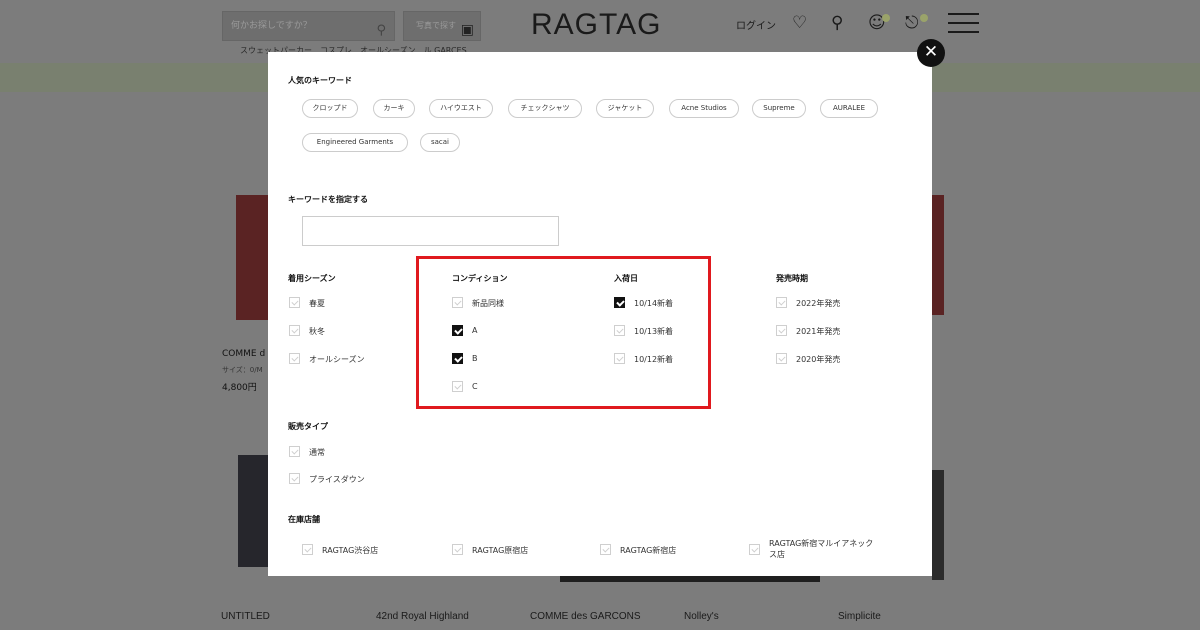  What do you see at coordinates (422, 616) in the screenshot?
I see `product-brand: 42nd Royal Highland` at bounding box center [422, 616].